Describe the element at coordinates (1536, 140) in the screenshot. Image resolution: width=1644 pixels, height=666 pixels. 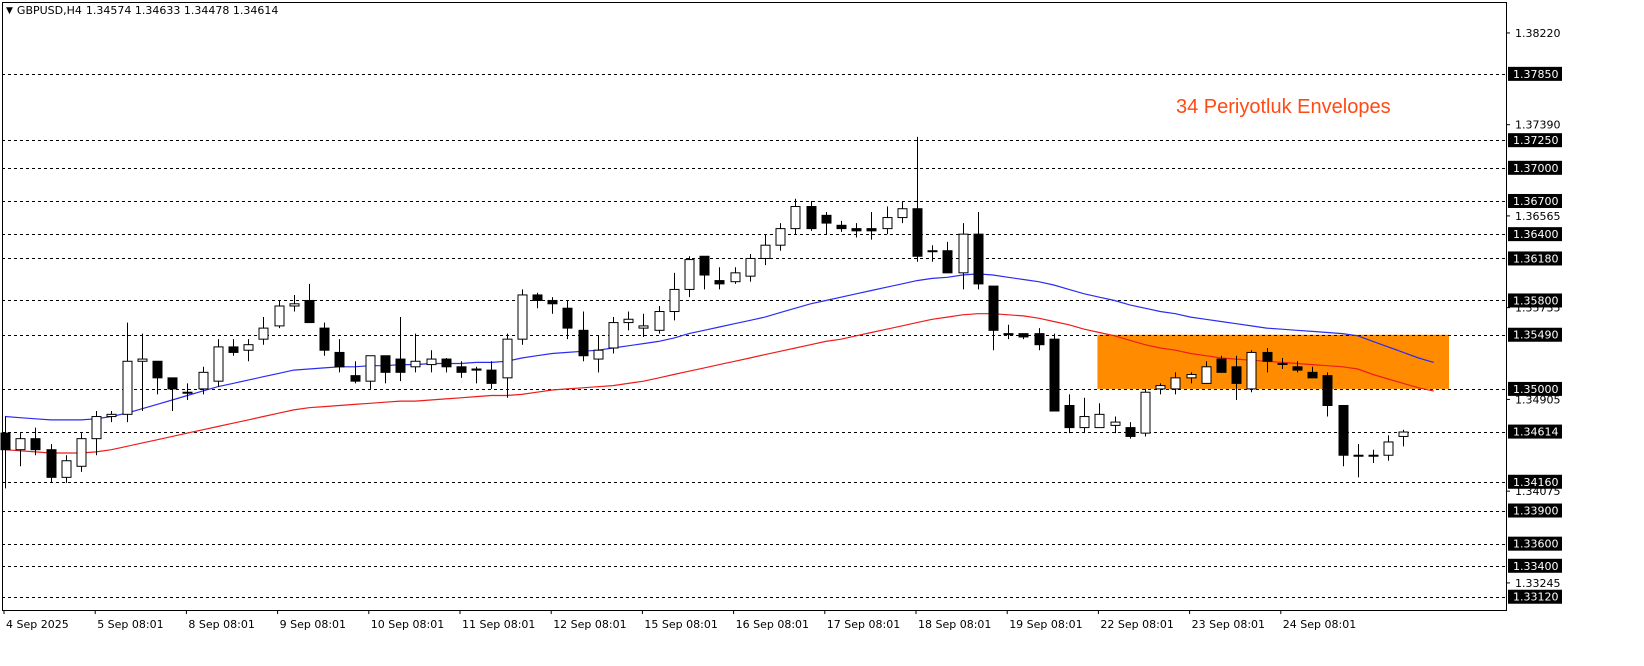
I see `level-tag-label: 1.37250` at that location.